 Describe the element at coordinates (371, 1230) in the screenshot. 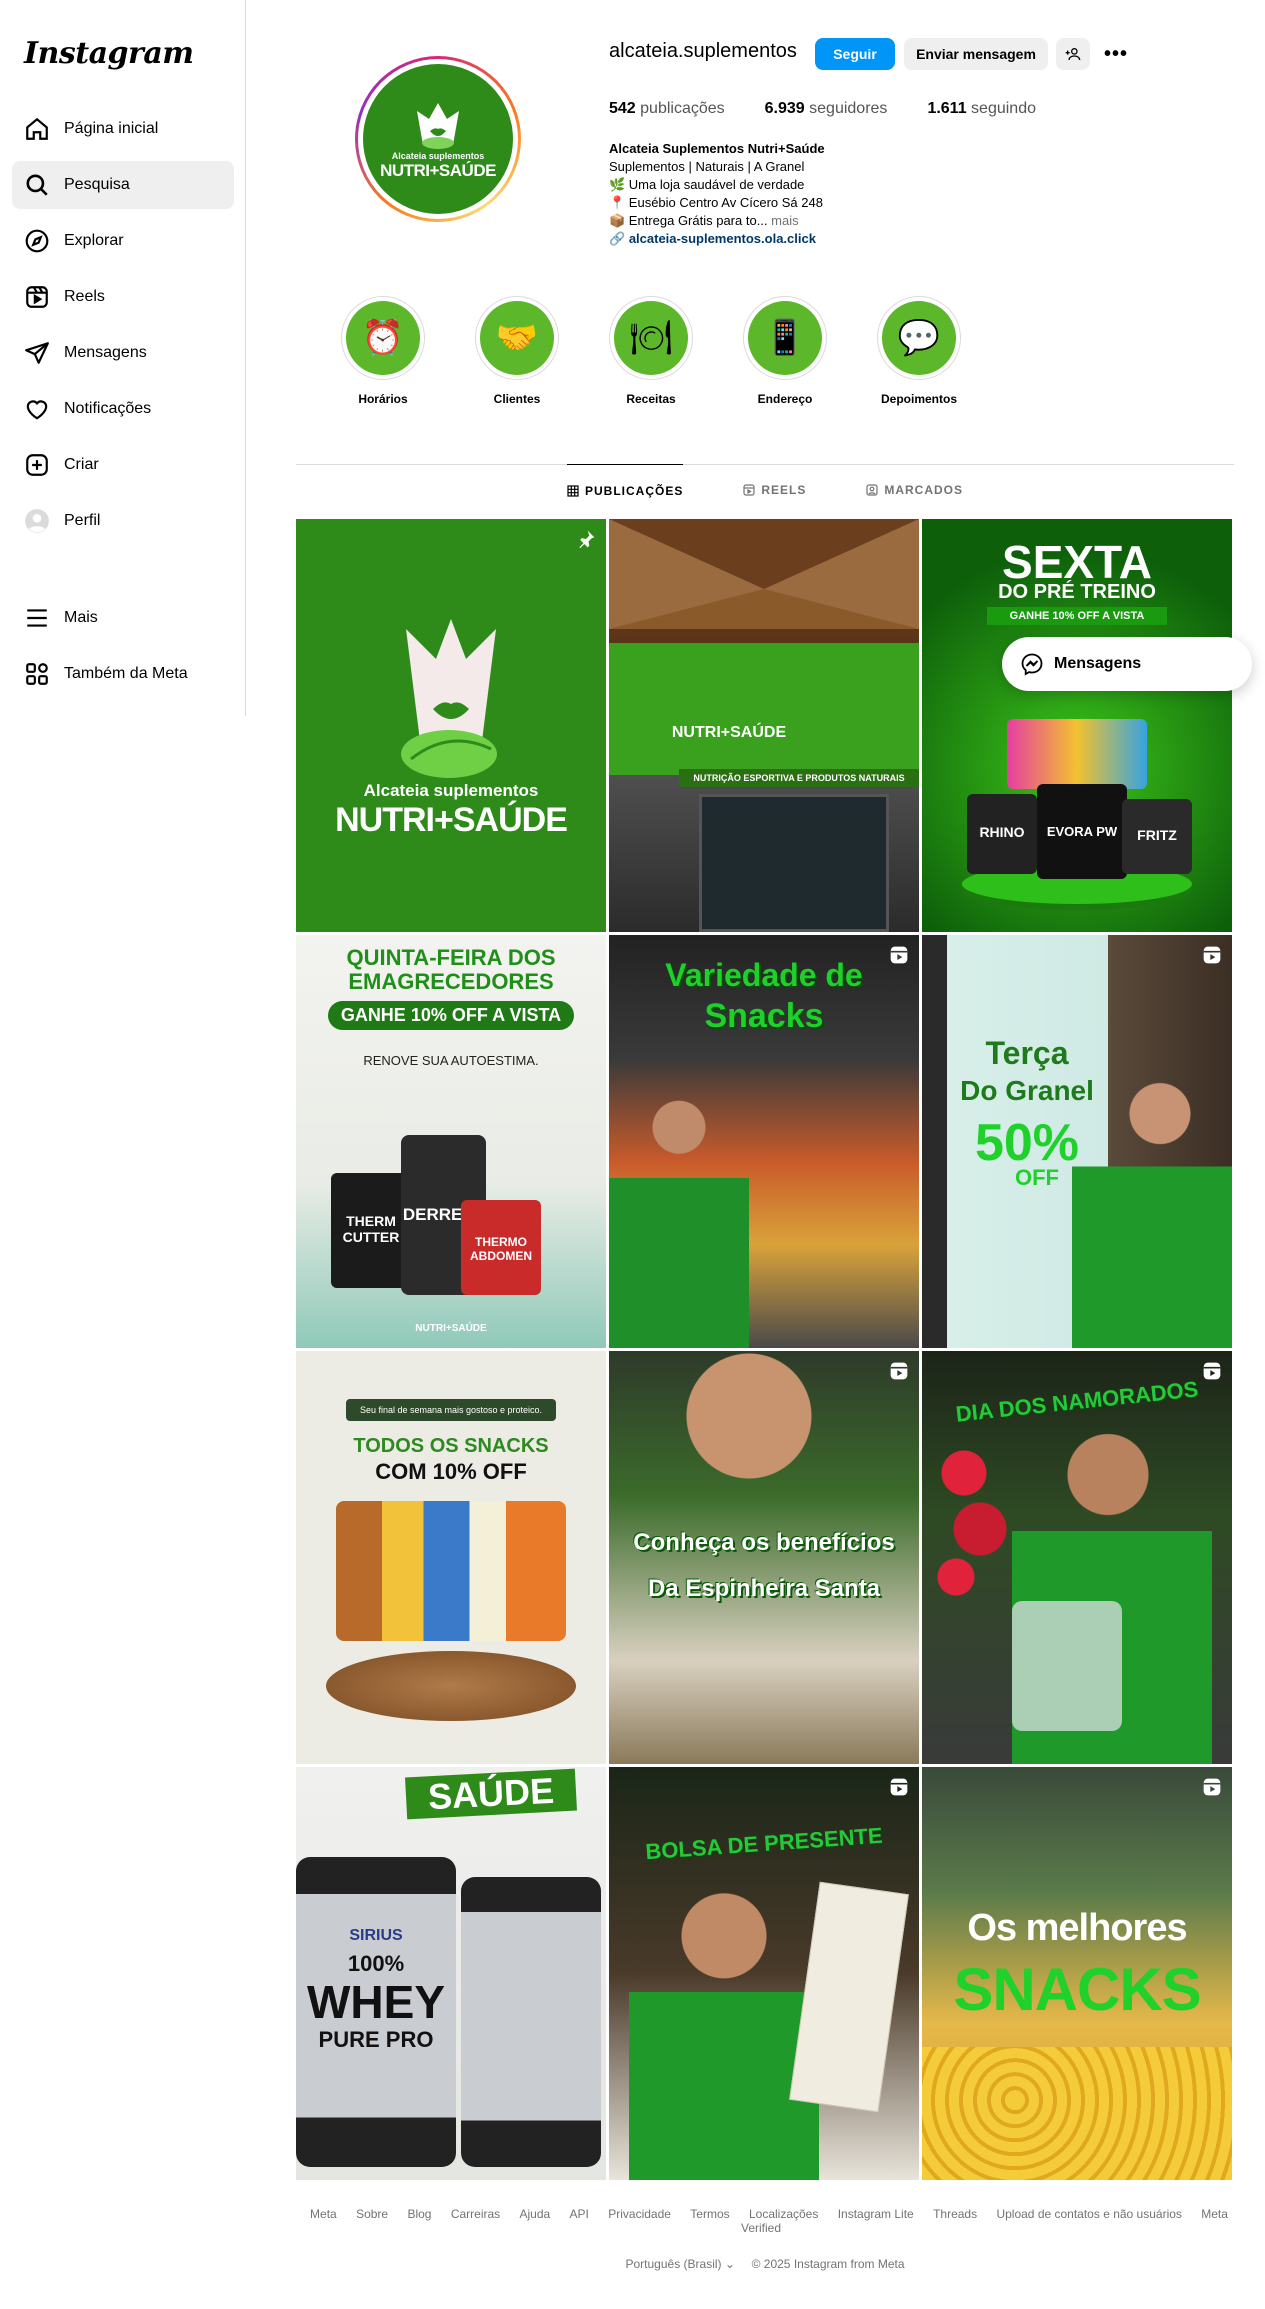

I see `product-tub: THERM CUTTER` at that location.